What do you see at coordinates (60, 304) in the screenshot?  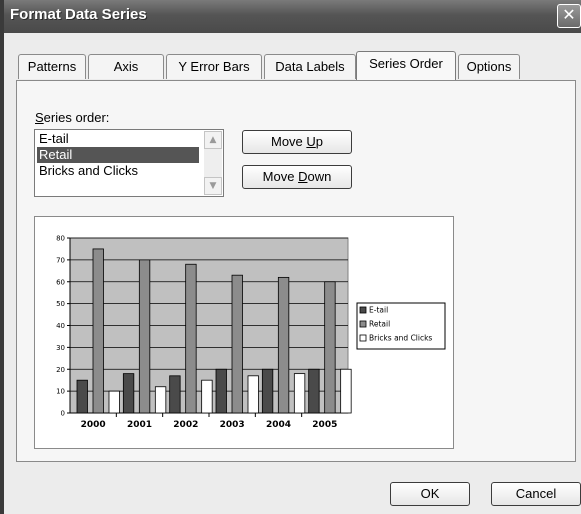 I see `y-tick-label: 50` at bounding box center [60, 304].